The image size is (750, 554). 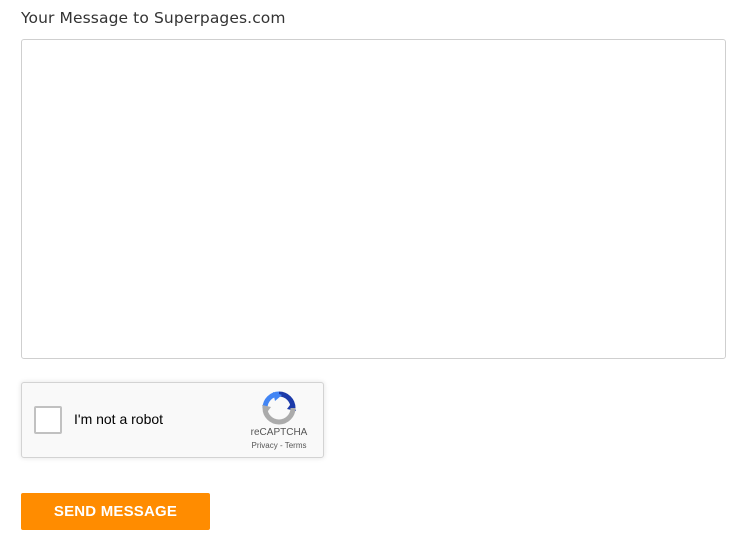 I want to click on recaptcha-logo-icon, so click(x=279, y=408).